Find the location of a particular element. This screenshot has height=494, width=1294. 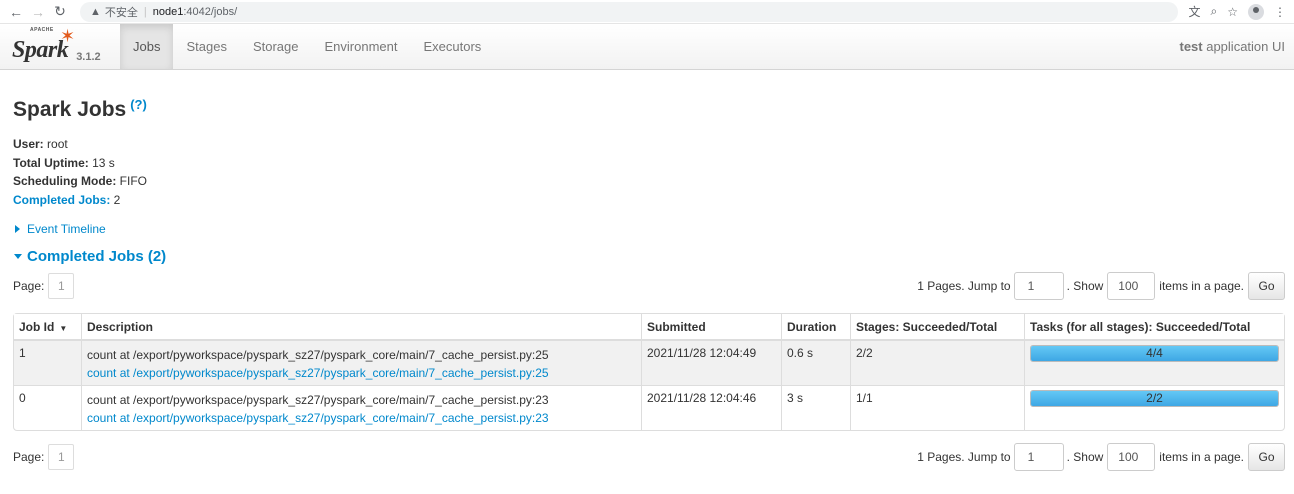

tasks-progress-label: 4/4 is located at coordinates (1154, 353).